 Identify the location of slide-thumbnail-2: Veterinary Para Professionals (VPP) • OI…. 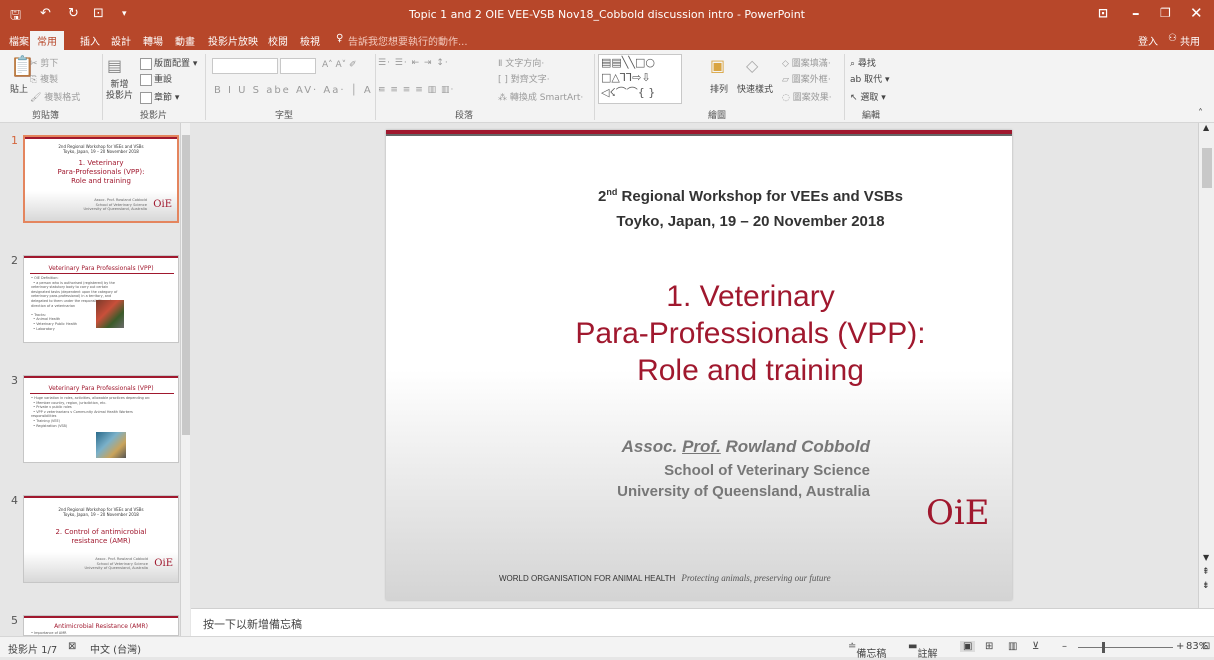
(101, 299).